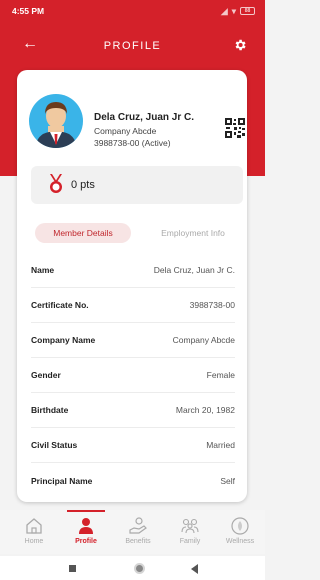 This screenshot has width=320, height=580. I want to click on nav-label: Benefits, so click(138, 541).